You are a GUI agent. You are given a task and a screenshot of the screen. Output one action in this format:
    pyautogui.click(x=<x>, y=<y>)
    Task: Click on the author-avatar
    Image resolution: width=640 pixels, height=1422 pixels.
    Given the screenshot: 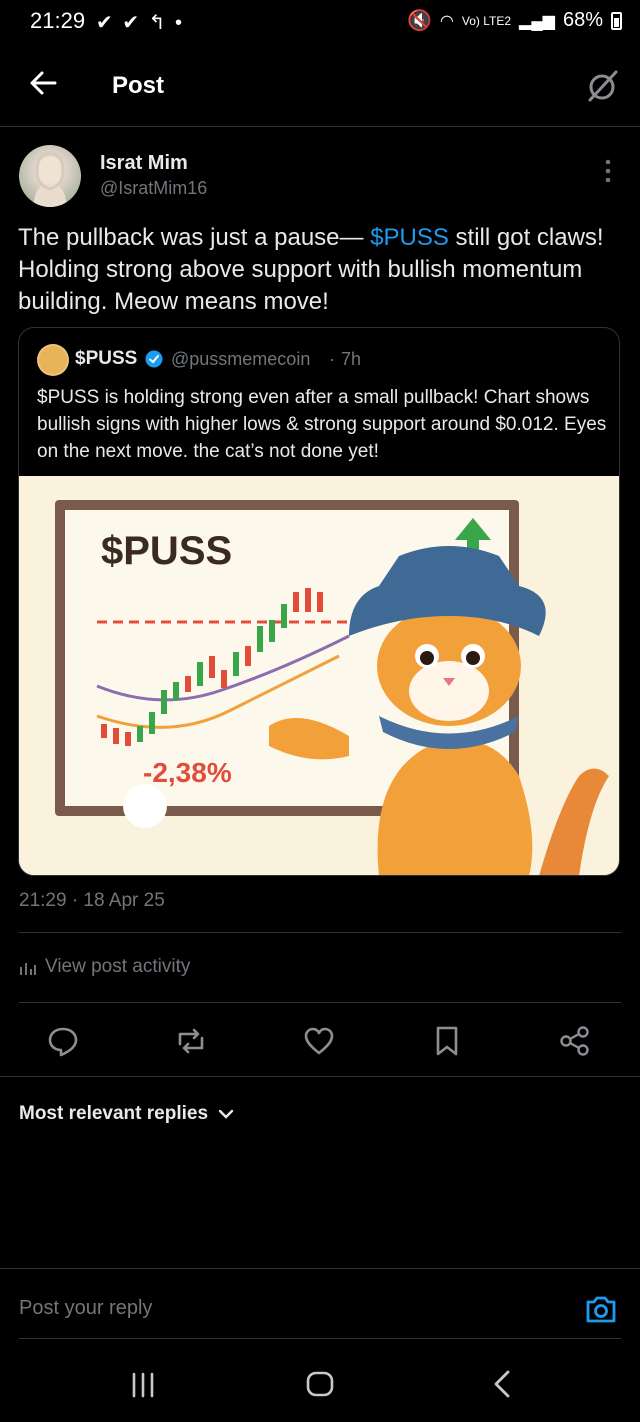 What is the action you would take?
    pyautogui.click(x=50, y=176)
    